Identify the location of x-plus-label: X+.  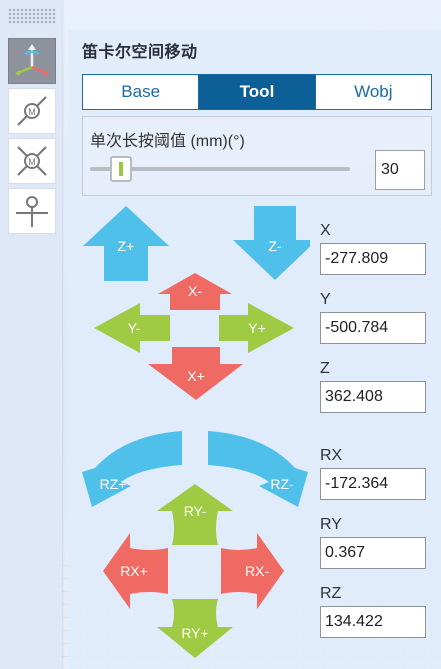
(196, 376).